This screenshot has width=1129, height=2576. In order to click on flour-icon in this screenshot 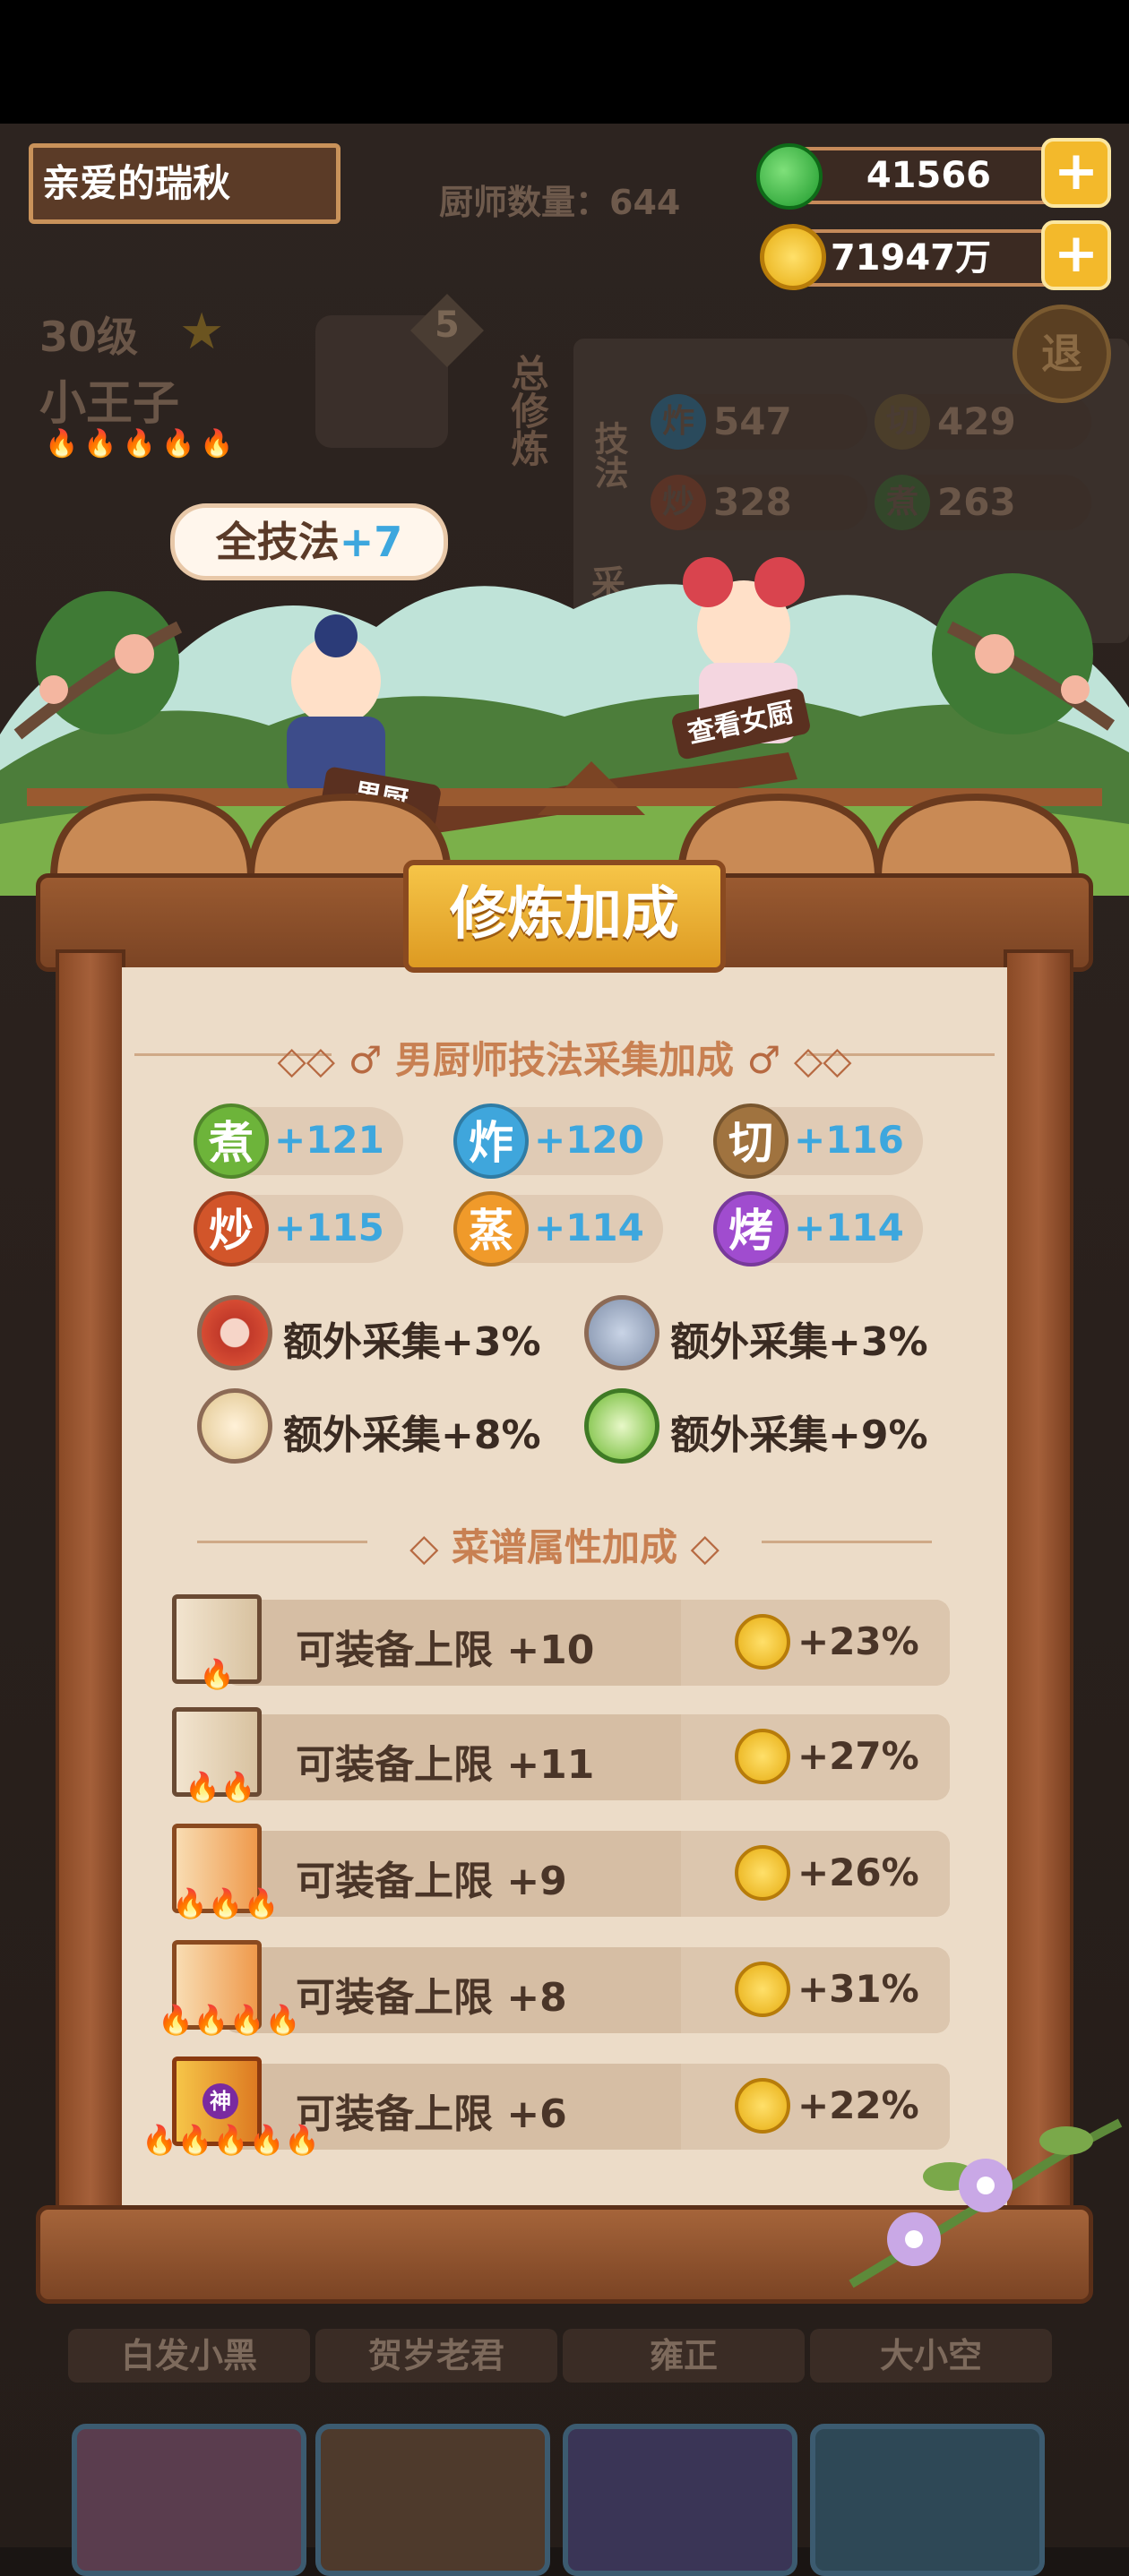, I will do `click(235, 1426)`.